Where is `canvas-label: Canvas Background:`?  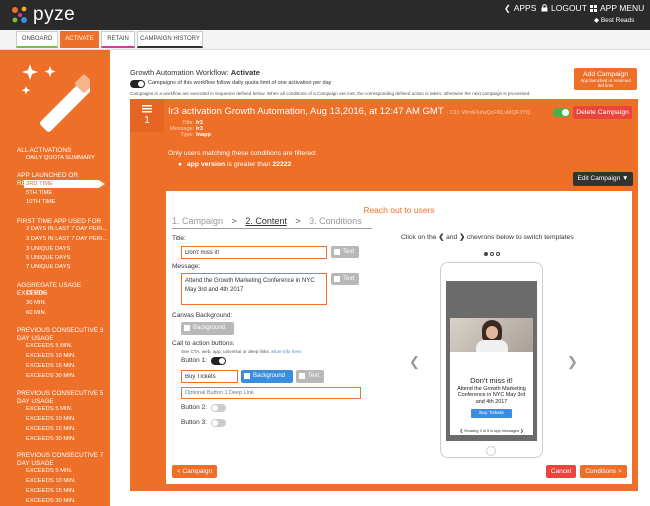
canvas-label: Canvas Background: is located at coordinates (202, 315).